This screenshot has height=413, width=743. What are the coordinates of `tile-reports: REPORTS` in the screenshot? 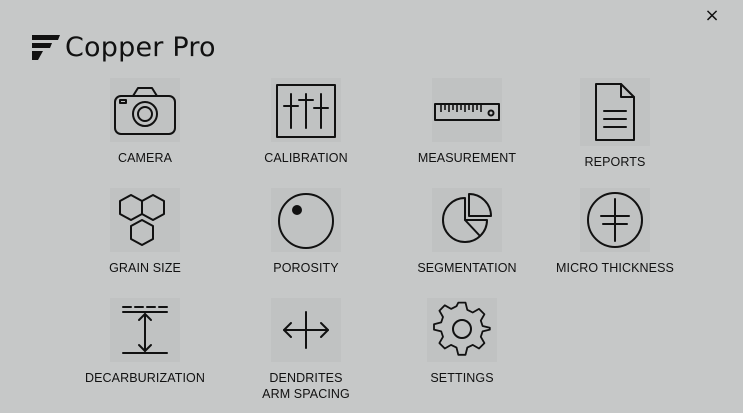 It's located at (615, 124).